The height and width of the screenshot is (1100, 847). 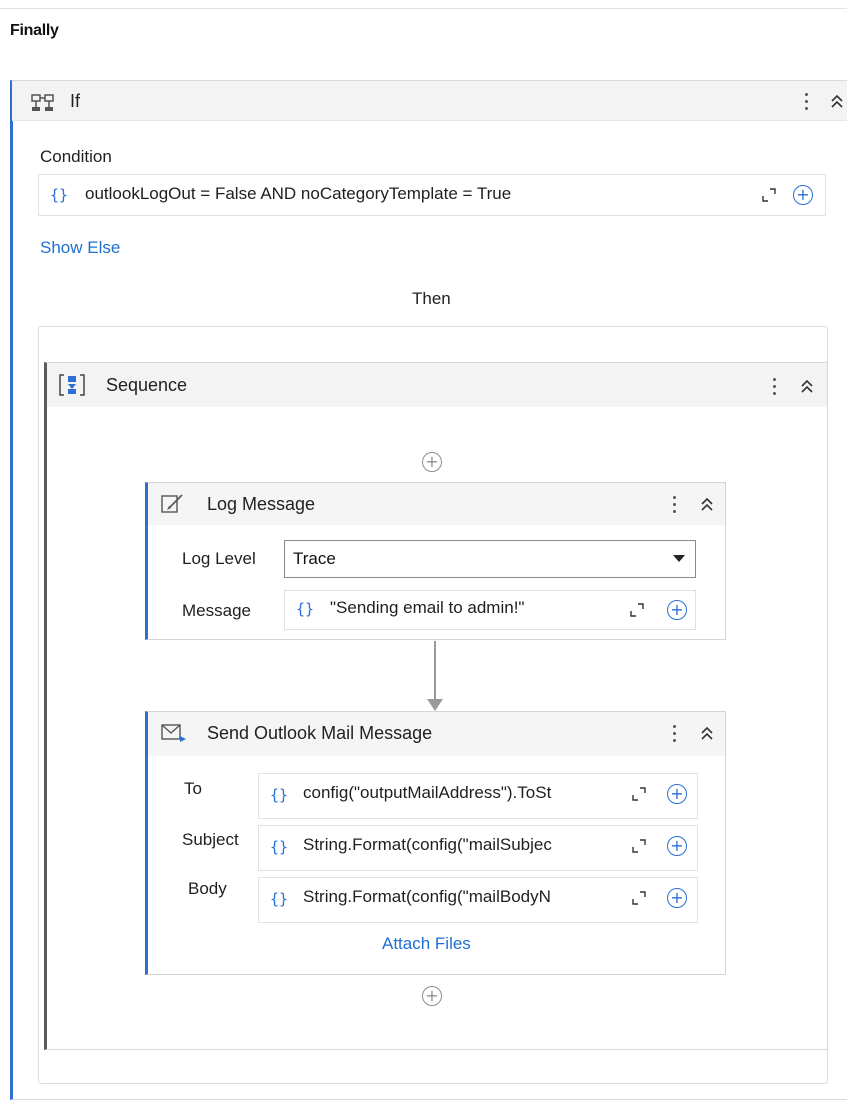 What do you see at coordinates (462, 897) in the screenshot?
I see `body-value: String.Format(config("mailBodyN` at bounding box center [462, 897].